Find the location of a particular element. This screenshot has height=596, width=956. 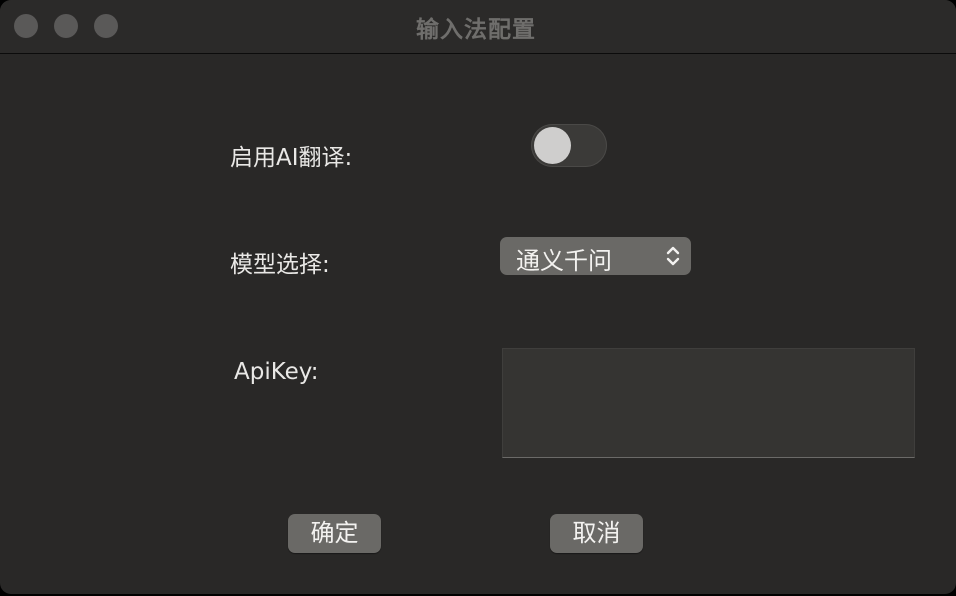

model-select: 通义千问 is located at coordinates (595, 256).